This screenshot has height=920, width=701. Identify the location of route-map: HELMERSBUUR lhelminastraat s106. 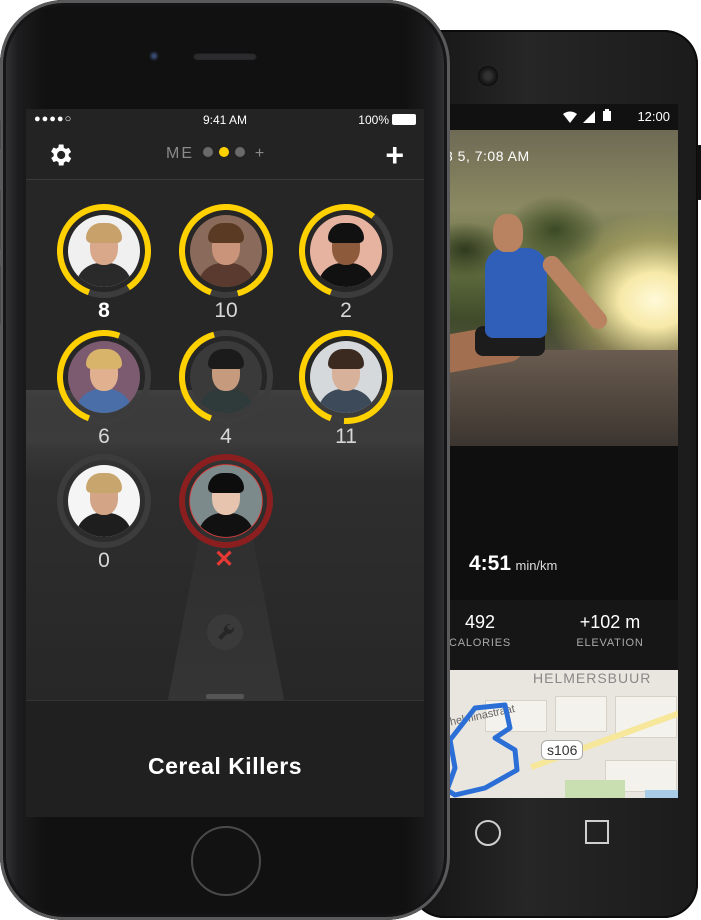
(561, 734).